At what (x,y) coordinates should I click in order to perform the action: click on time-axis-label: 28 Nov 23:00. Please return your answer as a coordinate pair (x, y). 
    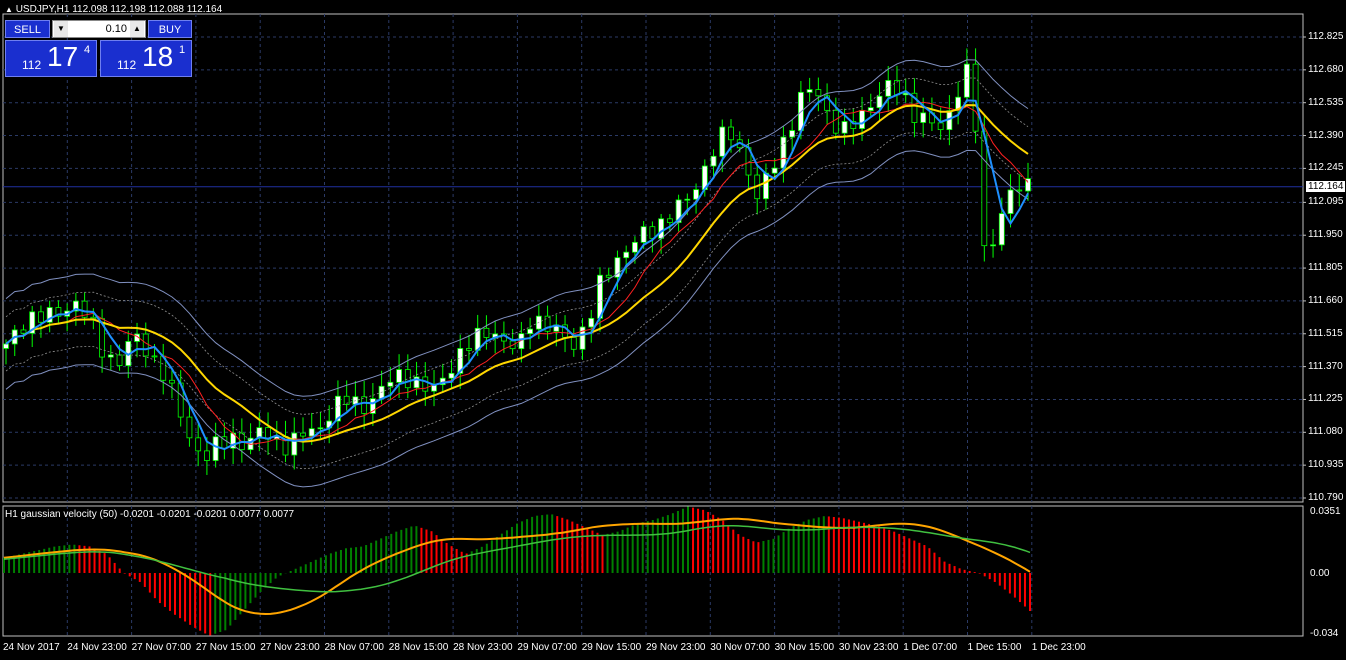
    Looking at the image, I should click on (483, 647).